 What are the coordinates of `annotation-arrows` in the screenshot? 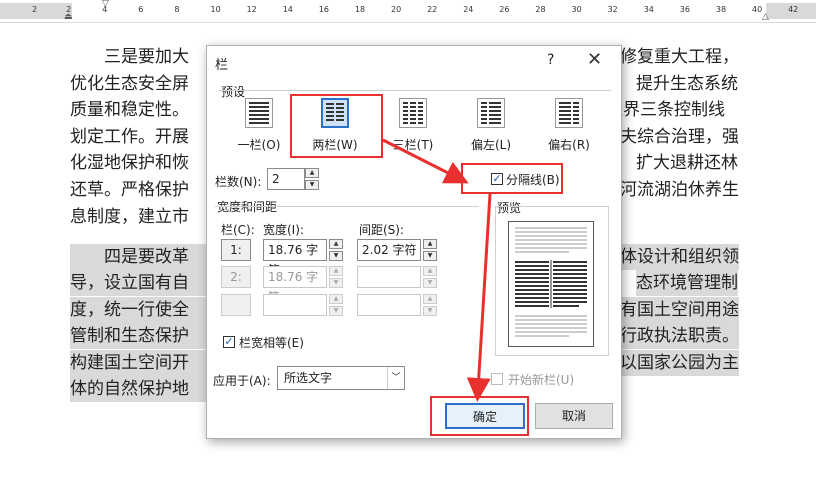 It's located at (437, 270).